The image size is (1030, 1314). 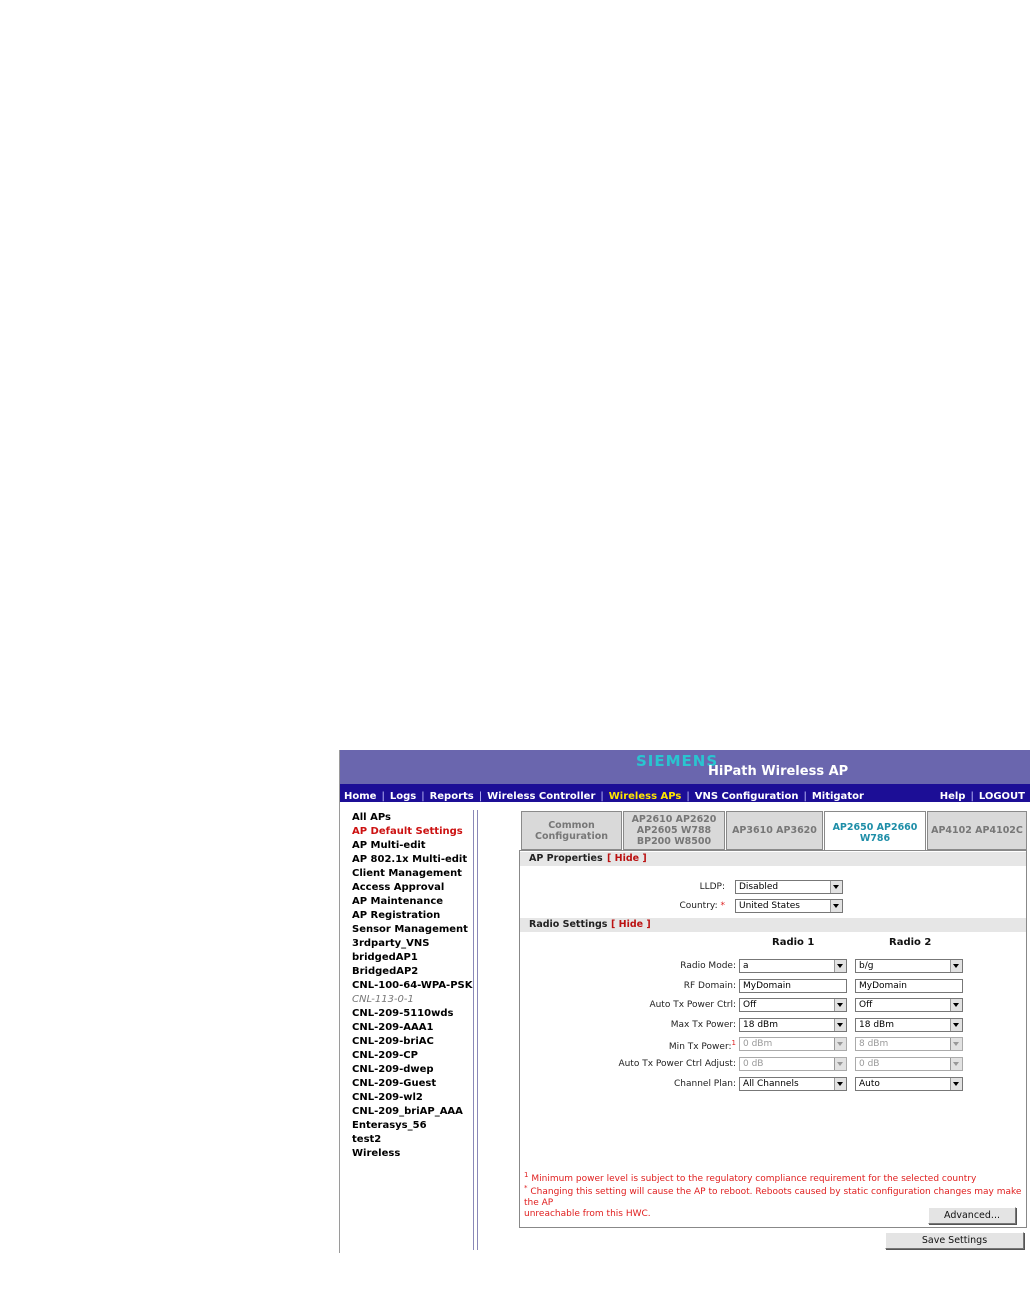 I want to click on tab-label: AP3610 AP3620, so click(x=774, y=830).